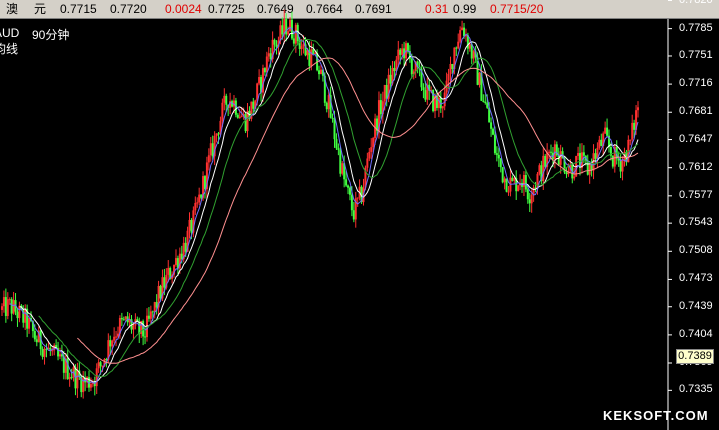 Image resolution: width=719 pixels, height=430 pixels. Describe the element at coordinates (696, 138) in the screenshot. I see `y-tick-label: 0.7647` at that location.